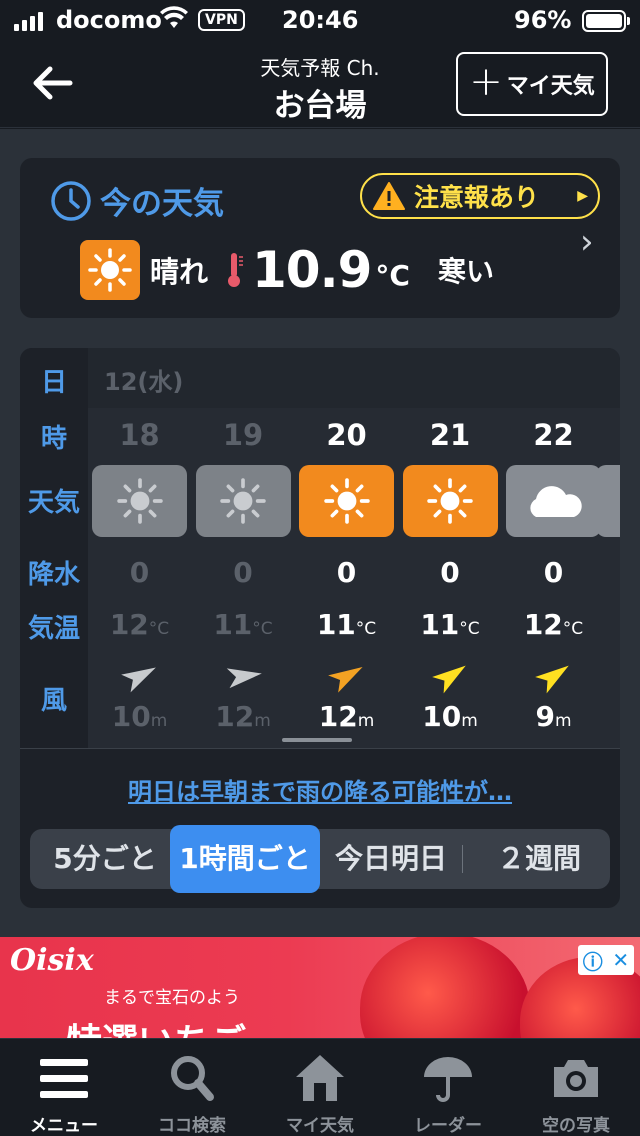 The width and height of the screenshot is (640, 1136). I want to click on hour-column: 22 0 12°C 9m, so click(553, 578).